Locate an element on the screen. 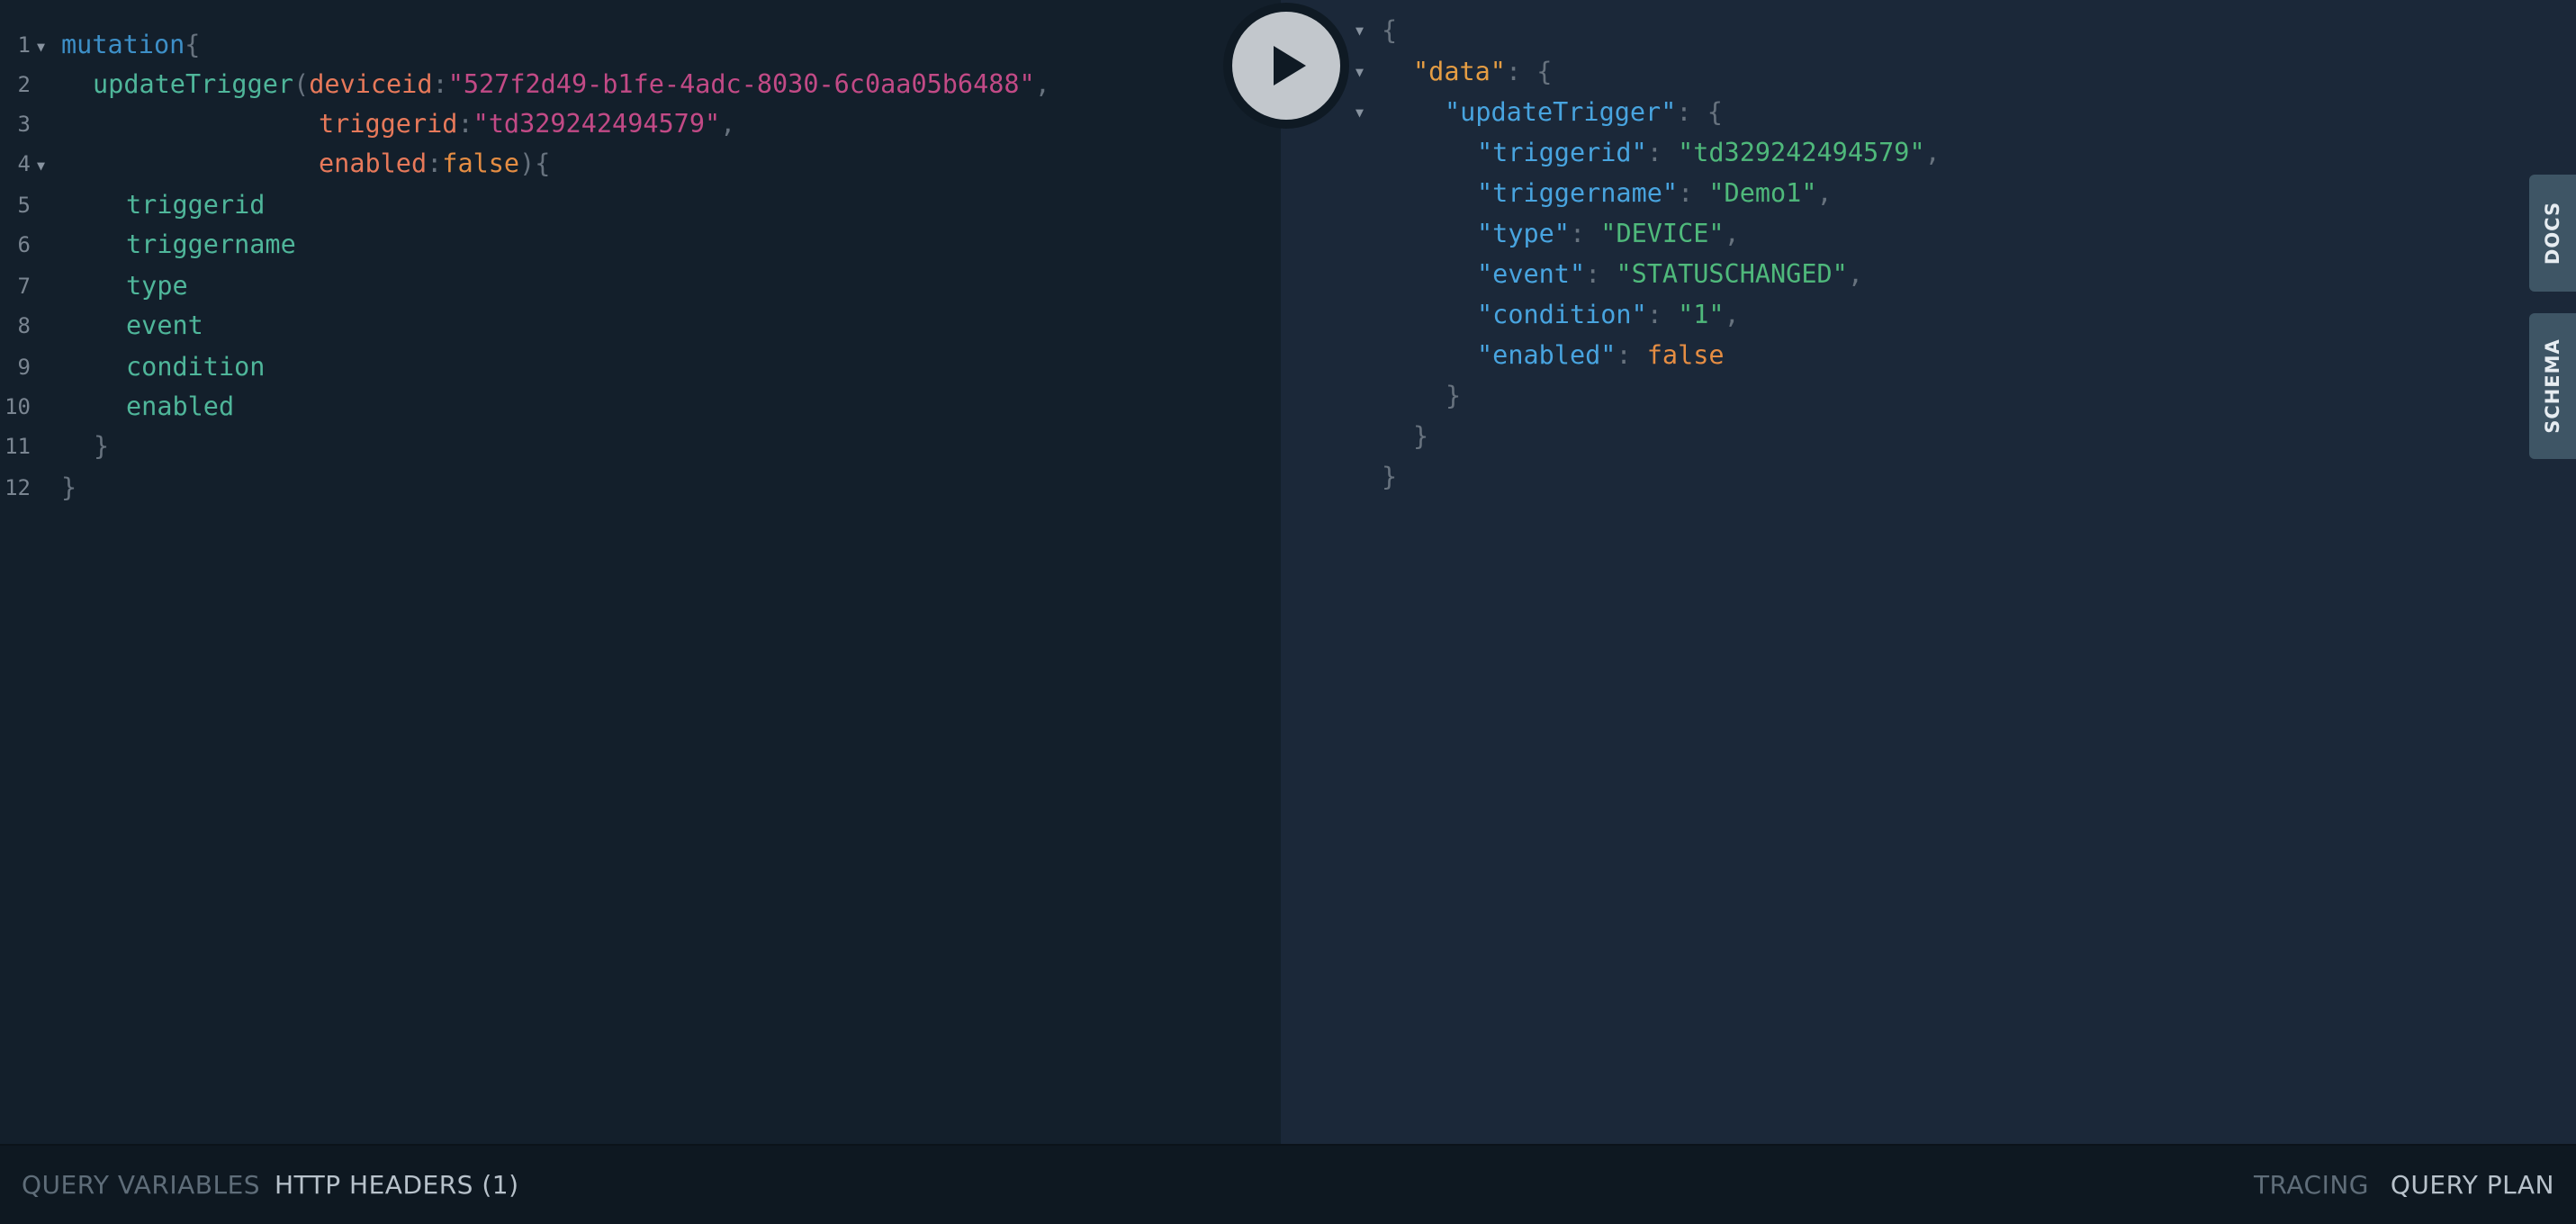 The image size is (2576, 1224). schema-tab: SCHEMA is located at coordinates (2552, 386).